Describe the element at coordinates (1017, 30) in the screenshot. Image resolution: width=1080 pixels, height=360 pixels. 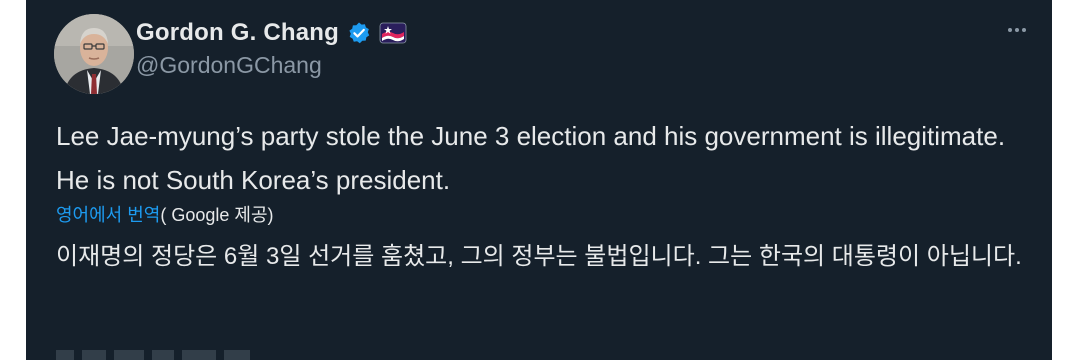
I see `more-options-icon` at that location.